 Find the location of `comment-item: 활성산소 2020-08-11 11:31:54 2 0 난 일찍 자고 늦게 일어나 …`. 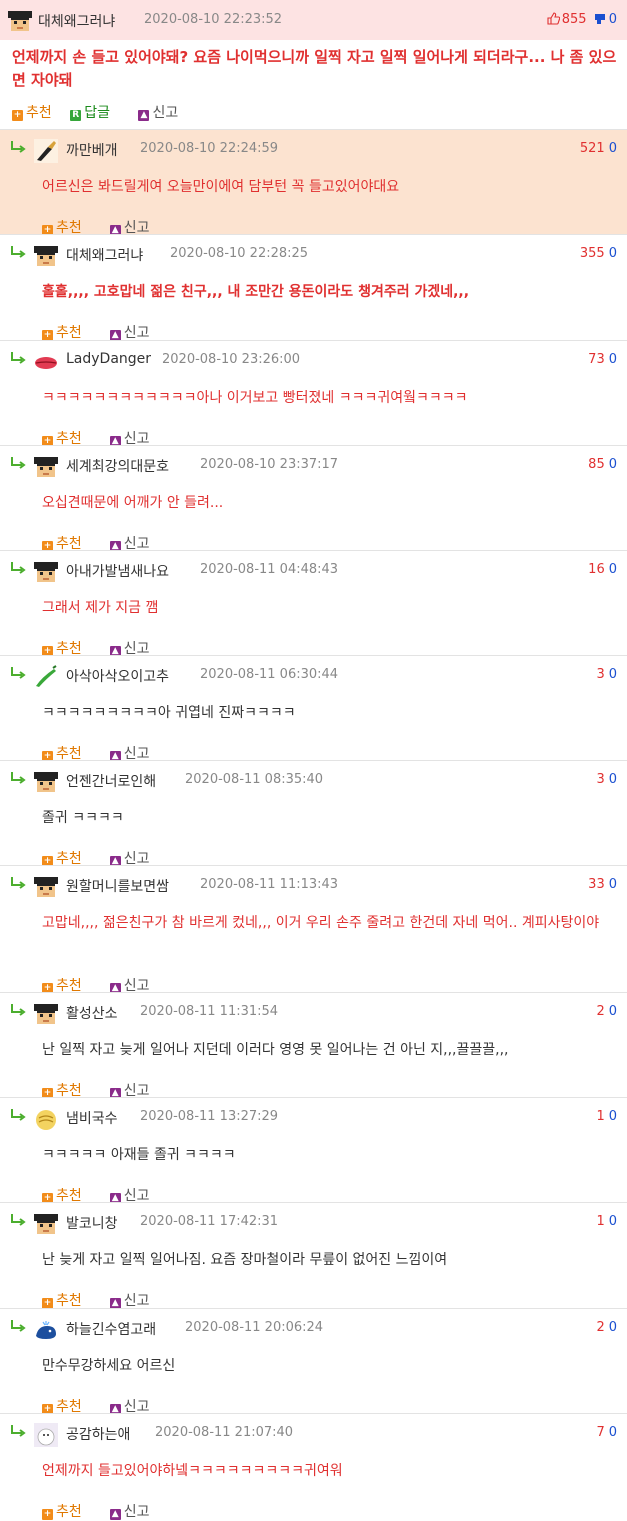

comment-item: 활성산소 2020-08-11 11:31:54 2 0 난 일찍 자고 늦게 일어나 … is located at coordinates (313, 1045).